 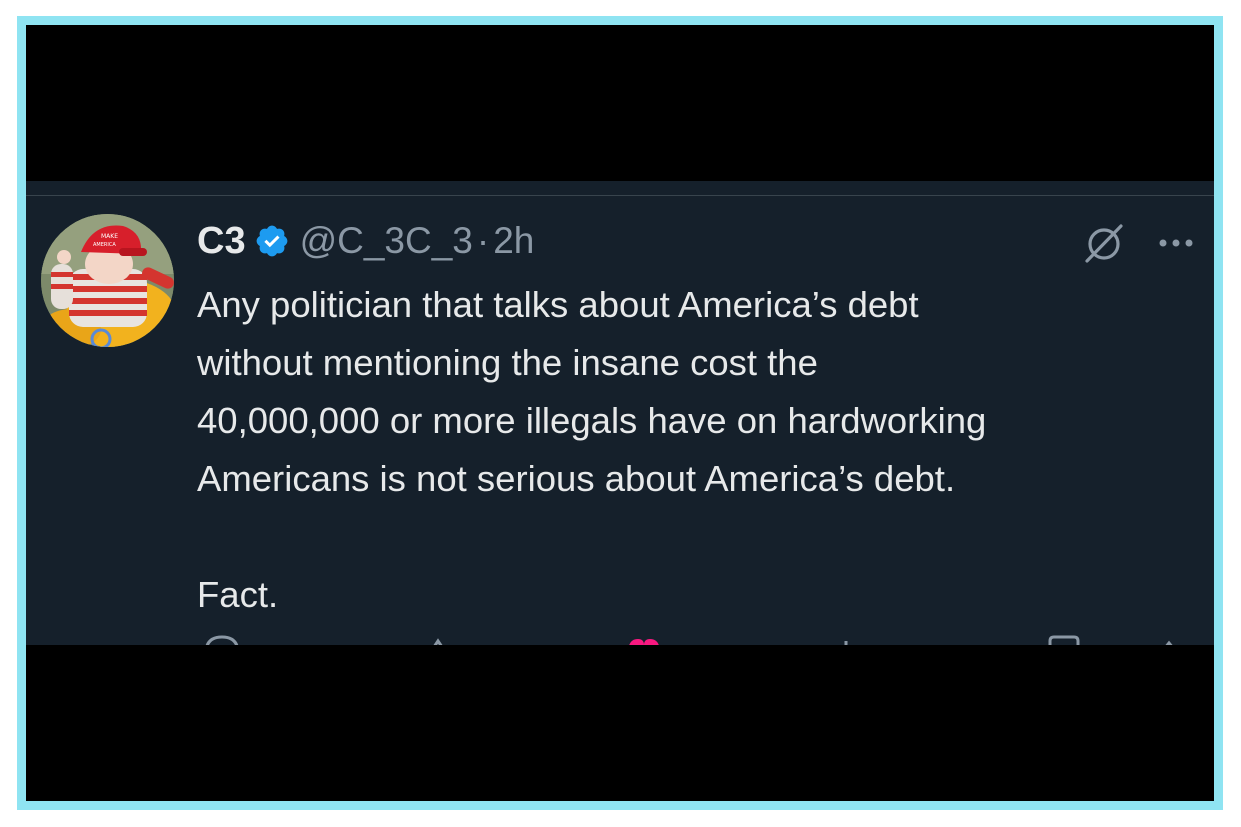 What do you see at coordinates (272, 241) in the screenshot?
I see `verified-badge-icon` at bounding box center [272, 241].